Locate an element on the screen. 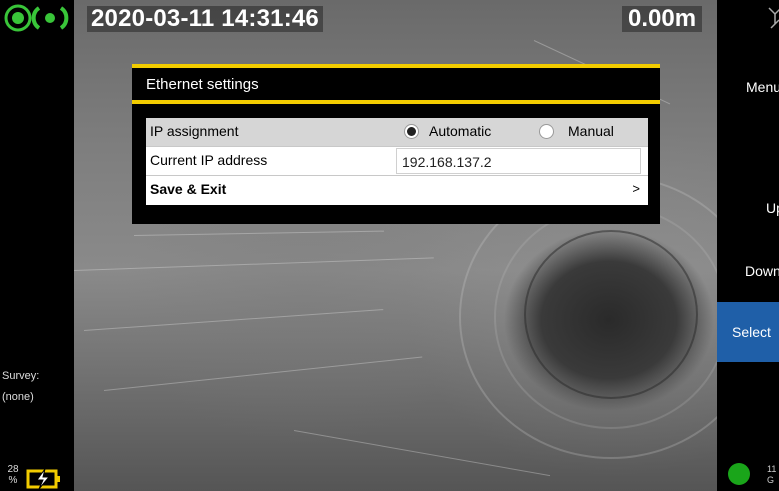 The image size is (779, 491). datetime-overlay: 2020-03-11 14:31:46 is located at coordinates (205, 19).